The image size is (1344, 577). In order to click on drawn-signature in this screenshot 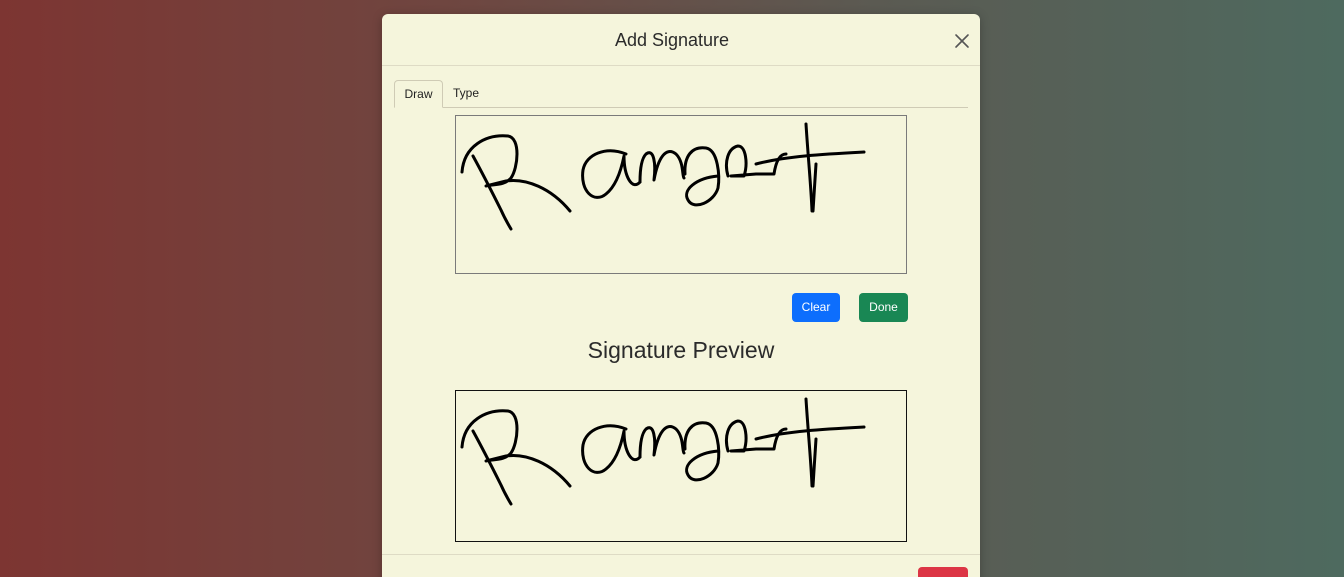, I will do `click(663, 176)`.